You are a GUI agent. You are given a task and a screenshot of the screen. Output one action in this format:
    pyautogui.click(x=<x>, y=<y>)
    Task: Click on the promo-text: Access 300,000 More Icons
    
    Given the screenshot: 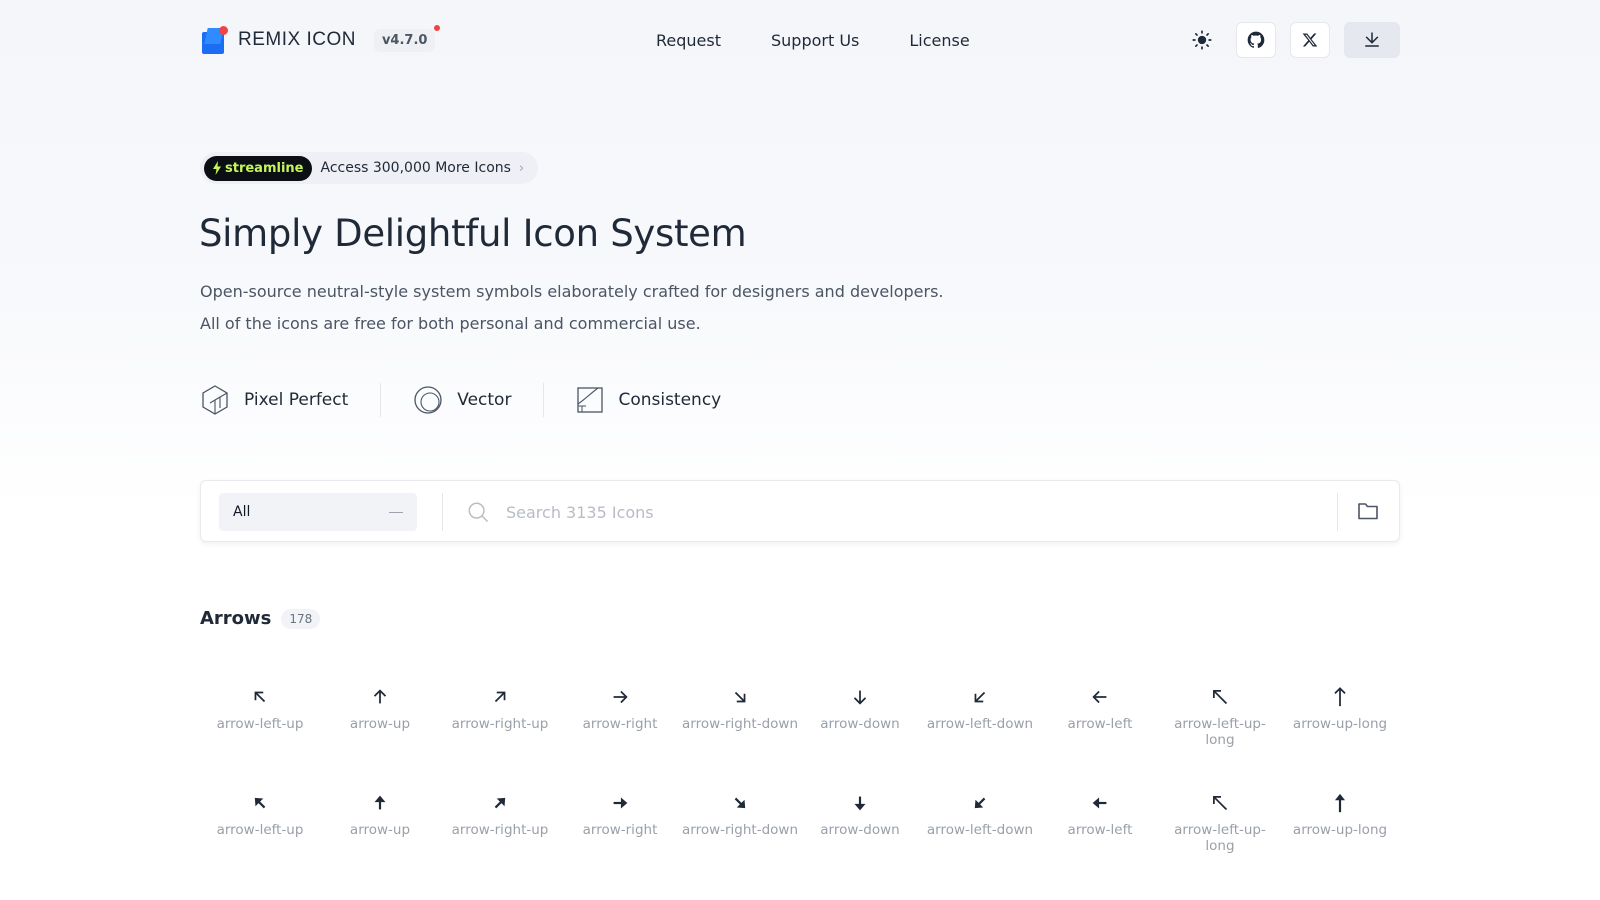 What is the action you would take?
    pyautogui.click(x=415, y=168)
    